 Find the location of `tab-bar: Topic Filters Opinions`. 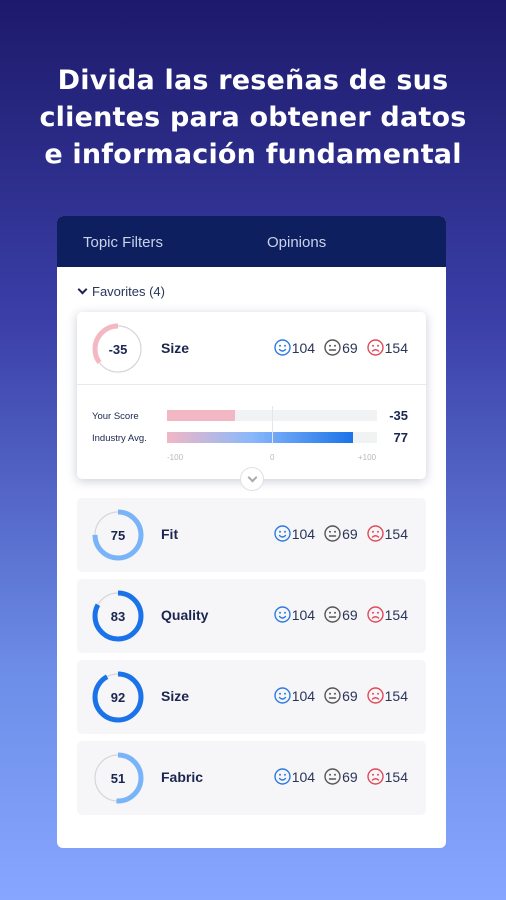

tab-bar: Topic Filters Opinions is located at coordinates (251, 241).